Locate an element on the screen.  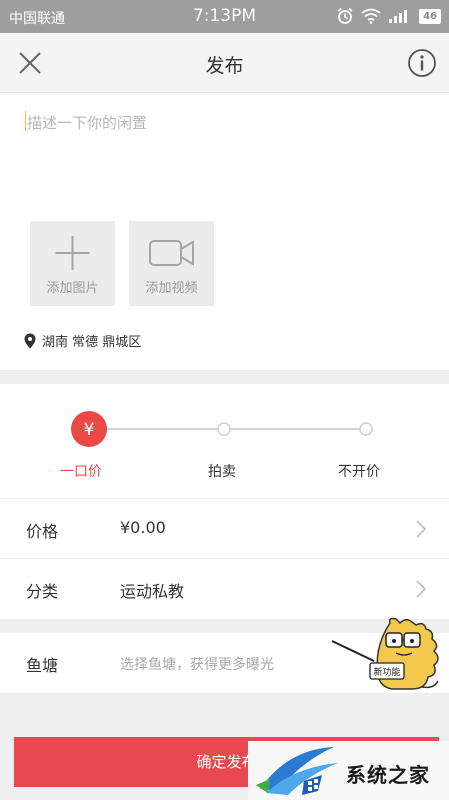
add-video-label: 添加视频 is located at coordinates (171, 288).